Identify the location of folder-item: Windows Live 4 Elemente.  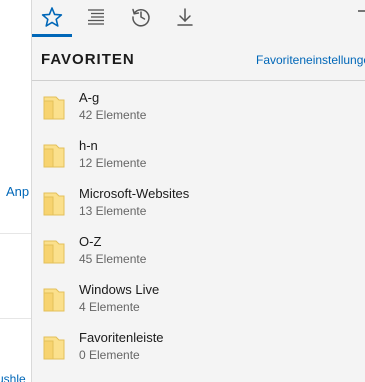
(198, 302).